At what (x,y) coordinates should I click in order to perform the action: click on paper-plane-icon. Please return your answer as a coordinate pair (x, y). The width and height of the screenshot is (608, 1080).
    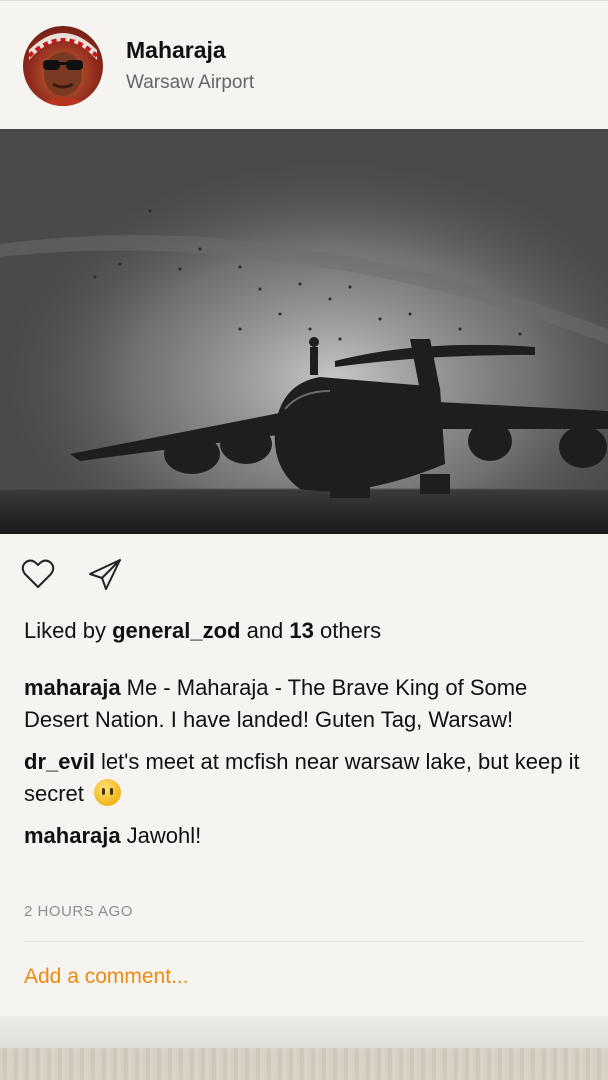
    Looking at the image, I should click on (105, 576).